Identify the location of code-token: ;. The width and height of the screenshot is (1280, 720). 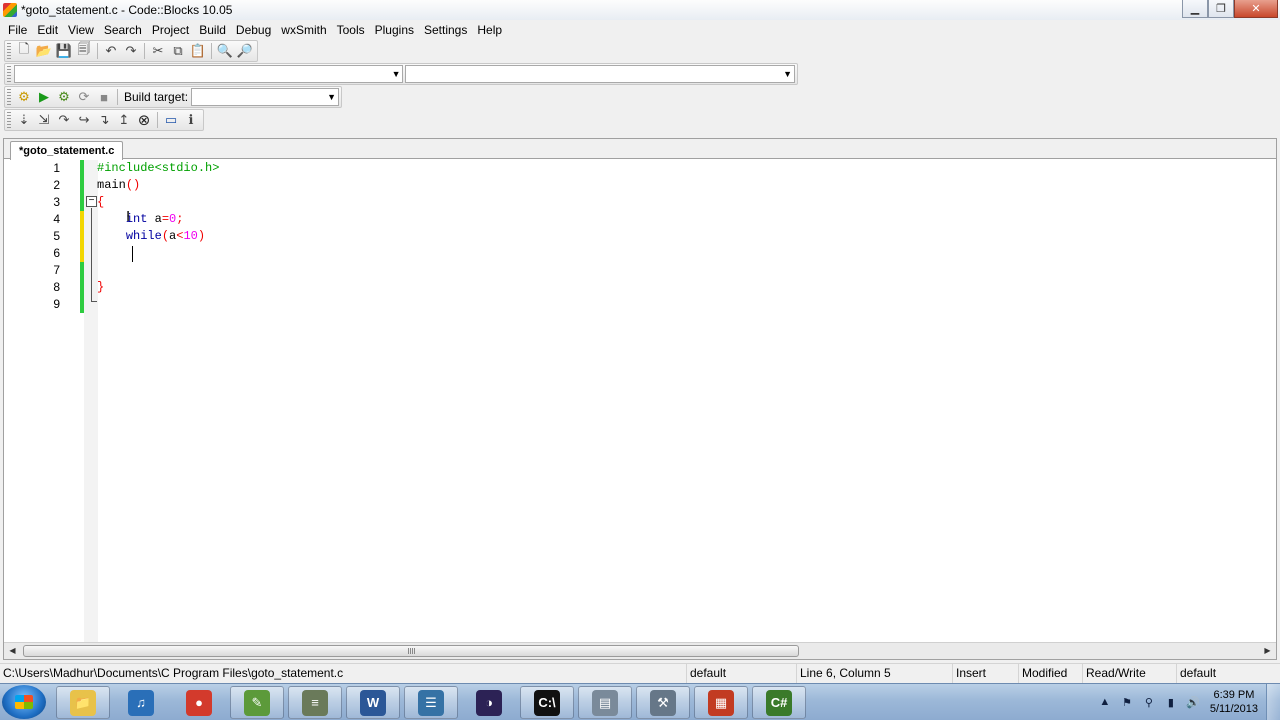
(180, 219).